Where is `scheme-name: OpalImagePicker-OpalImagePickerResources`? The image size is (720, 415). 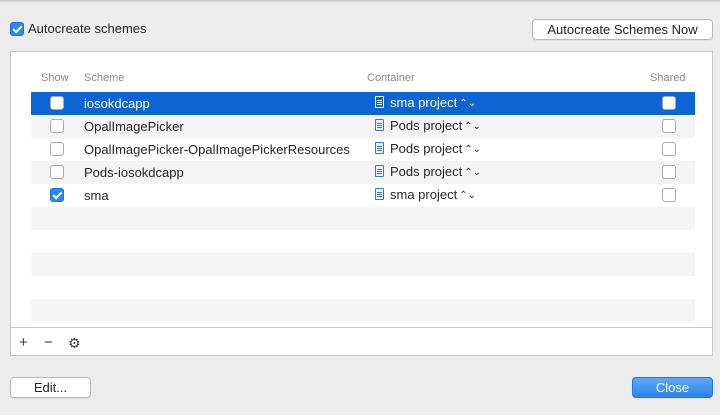
scheme-name: OpalImagePicker-OpalImagePickerResources is located at coordinates (217, 149).